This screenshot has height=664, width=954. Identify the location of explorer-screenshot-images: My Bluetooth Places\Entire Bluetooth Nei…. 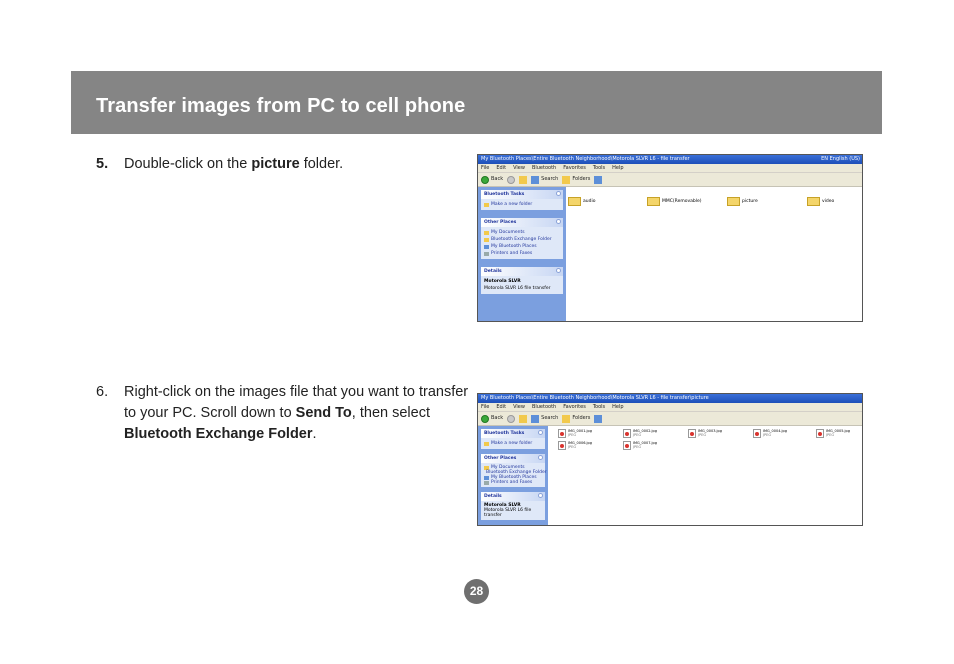
(670, 459).